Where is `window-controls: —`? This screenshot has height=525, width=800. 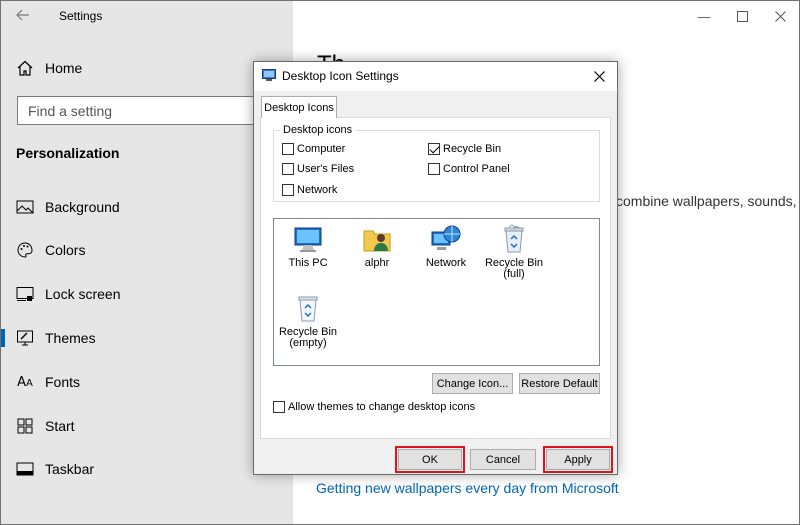
window-controls: — is located at coordinates (742, 16).